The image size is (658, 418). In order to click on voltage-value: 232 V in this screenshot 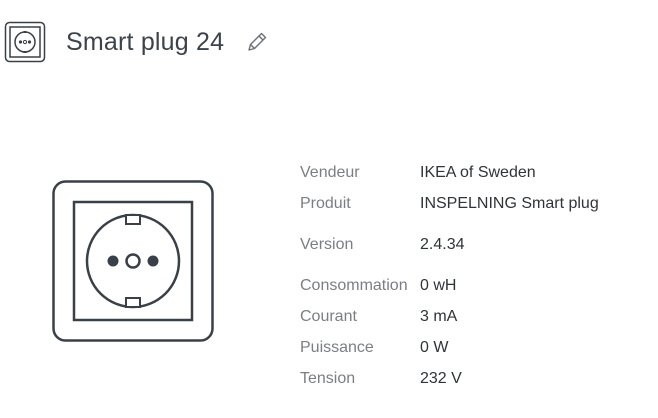, I will do `click(441, 378)`.